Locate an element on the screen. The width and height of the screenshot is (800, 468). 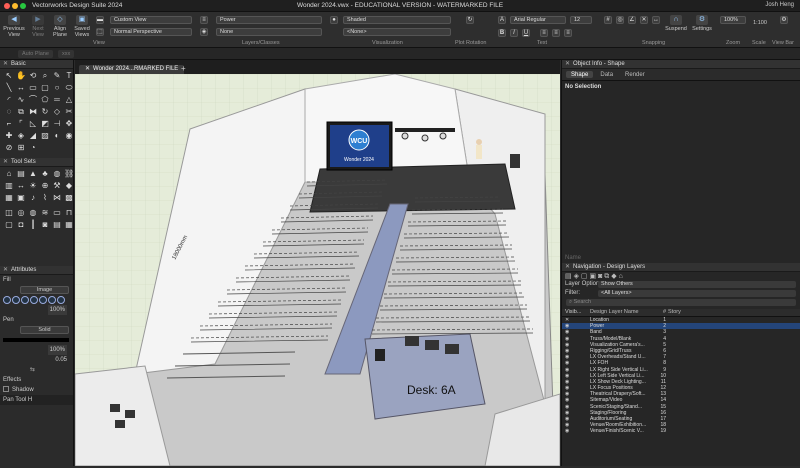
stage-tool-icon: ▭ is located at coordinates (57, 213).